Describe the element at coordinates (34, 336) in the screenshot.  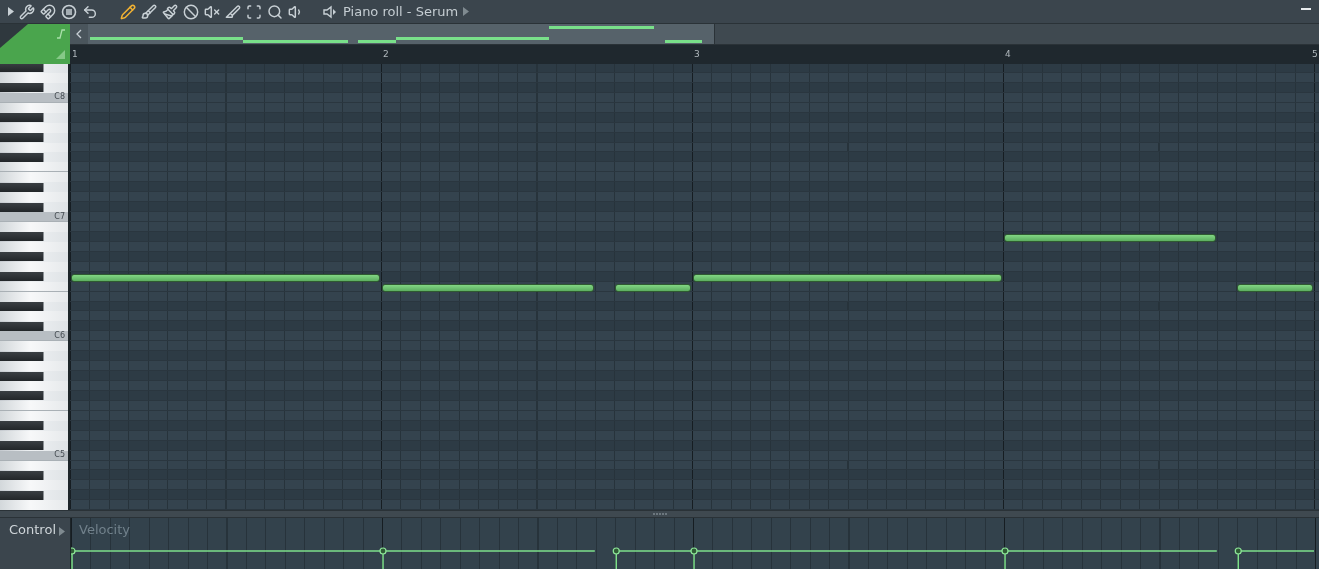
I see `natural-key: C6` at that location.